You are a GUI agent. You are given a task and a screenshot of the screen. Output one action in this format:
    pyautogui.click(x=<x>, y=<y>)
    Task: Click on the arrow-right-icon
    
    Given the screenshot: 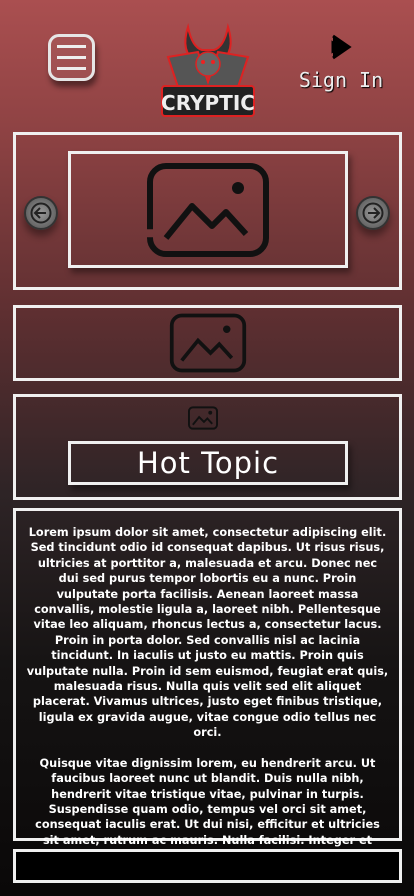 What is the action you would take?
    pyautogui.click(x=373, y=213)
    